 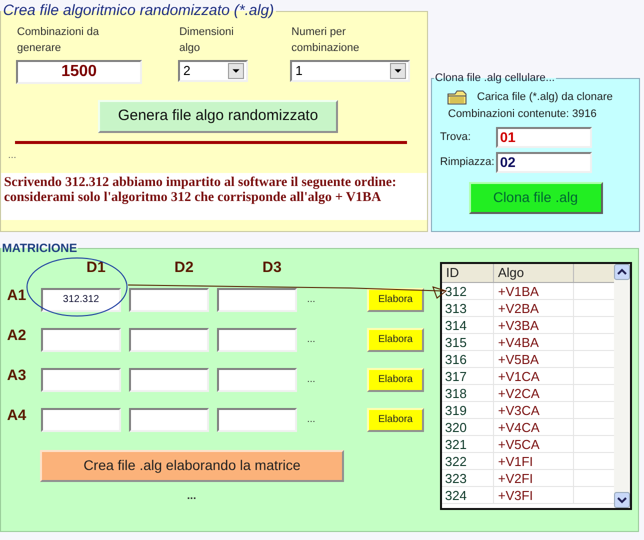 What do you see at coordinates (468, 461) in the screenshot?
I see `table-cell: 322` at bounding box center [468, 461].